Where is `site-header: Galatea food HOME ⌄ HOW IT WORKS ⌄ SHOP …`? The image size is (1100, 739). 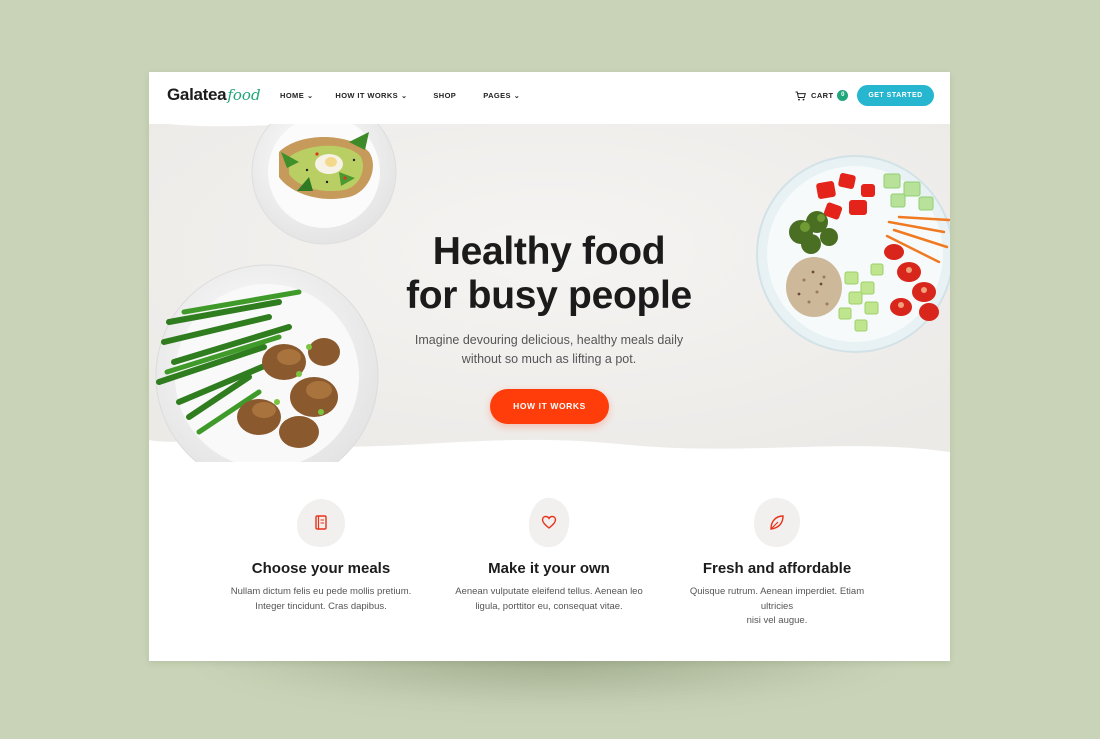 site-header: Galatea food HOME ⌄ HOW IT WORKS ⌄ SHOP … is located at coordinates (549, 98).